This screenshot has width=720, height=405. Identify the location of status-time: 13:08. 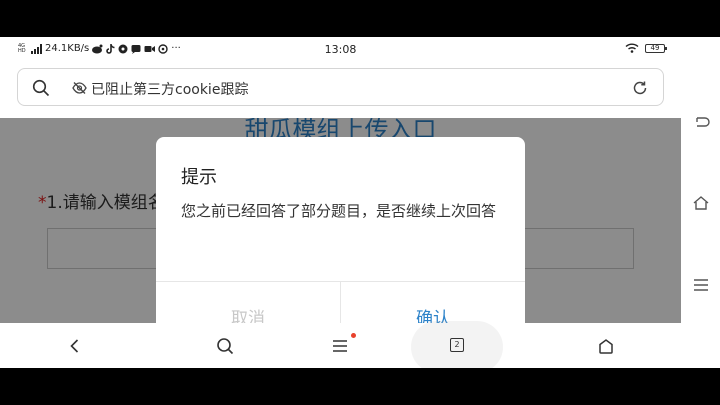
(340, 49).